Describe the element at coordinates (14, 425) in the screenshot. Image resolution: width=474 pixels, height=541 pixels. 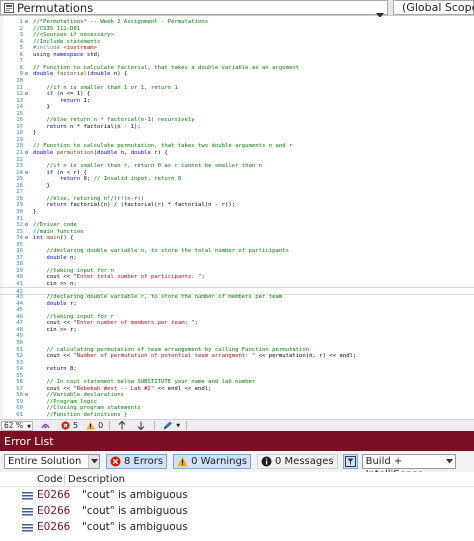
I see `zoom-level: 62 %` at that location.